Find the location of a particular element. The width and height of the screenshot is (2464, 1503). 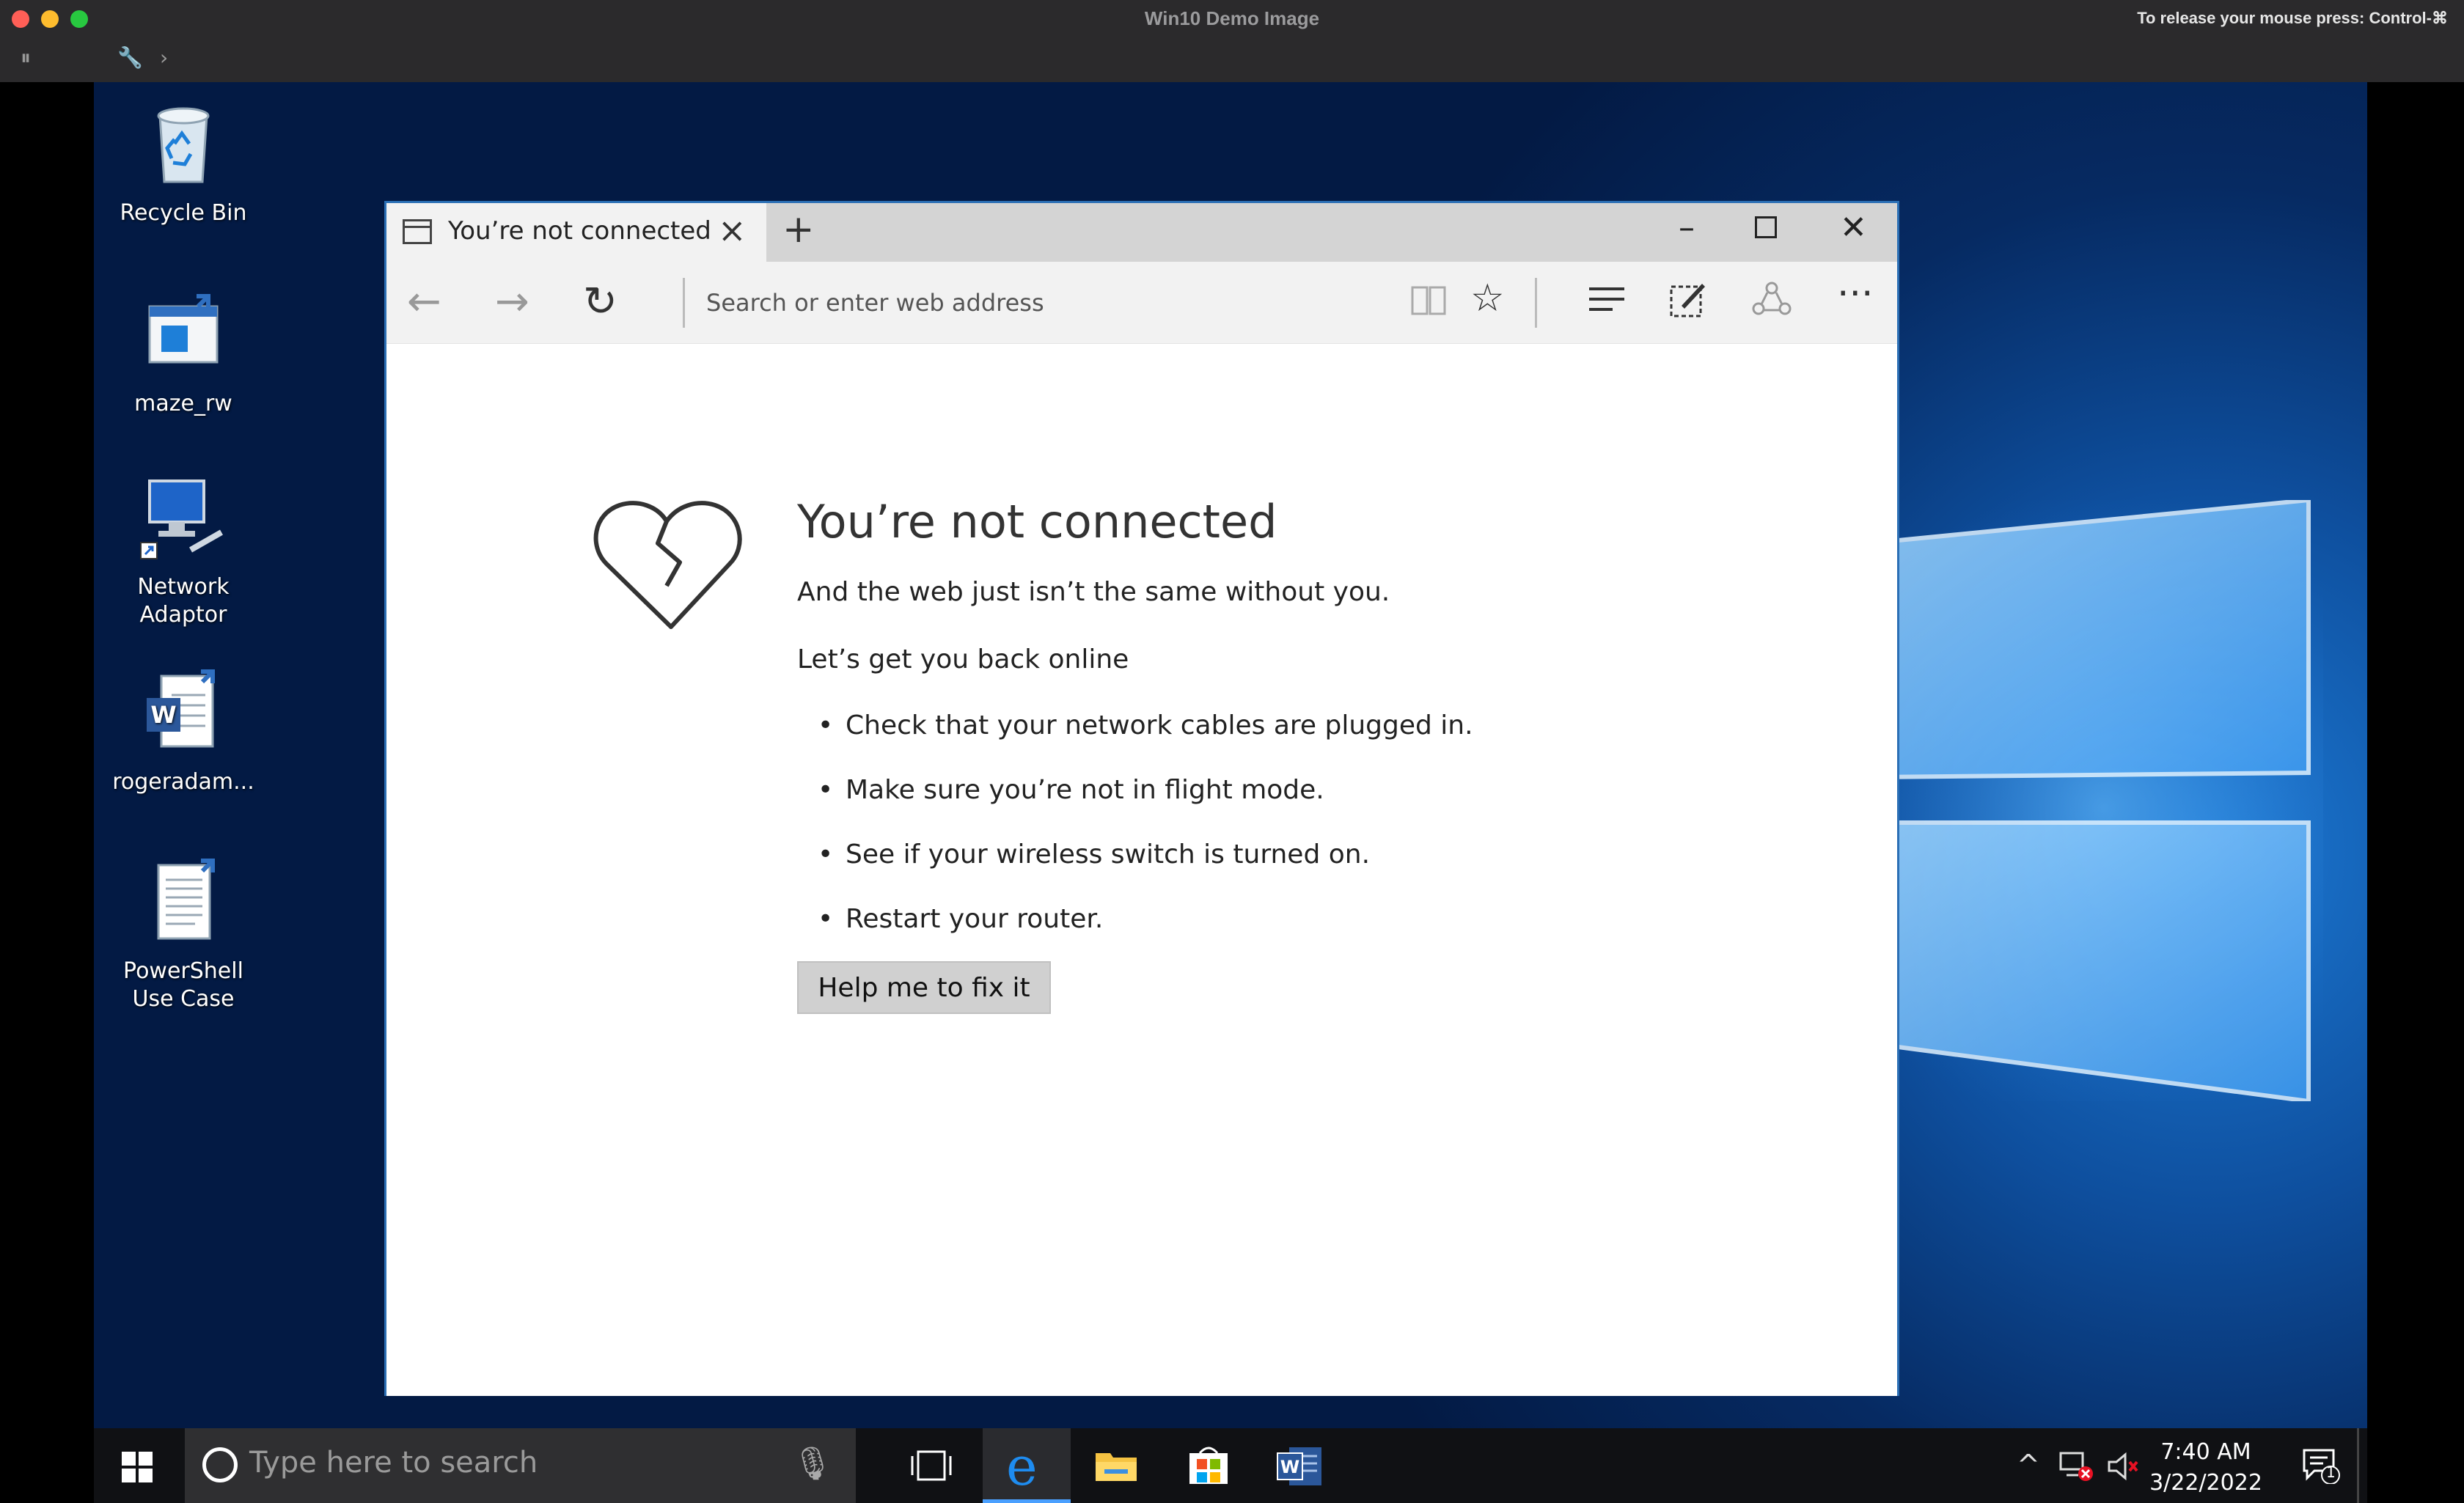

microphone-icon: 🎙 is located at coordinates (812, 1463).